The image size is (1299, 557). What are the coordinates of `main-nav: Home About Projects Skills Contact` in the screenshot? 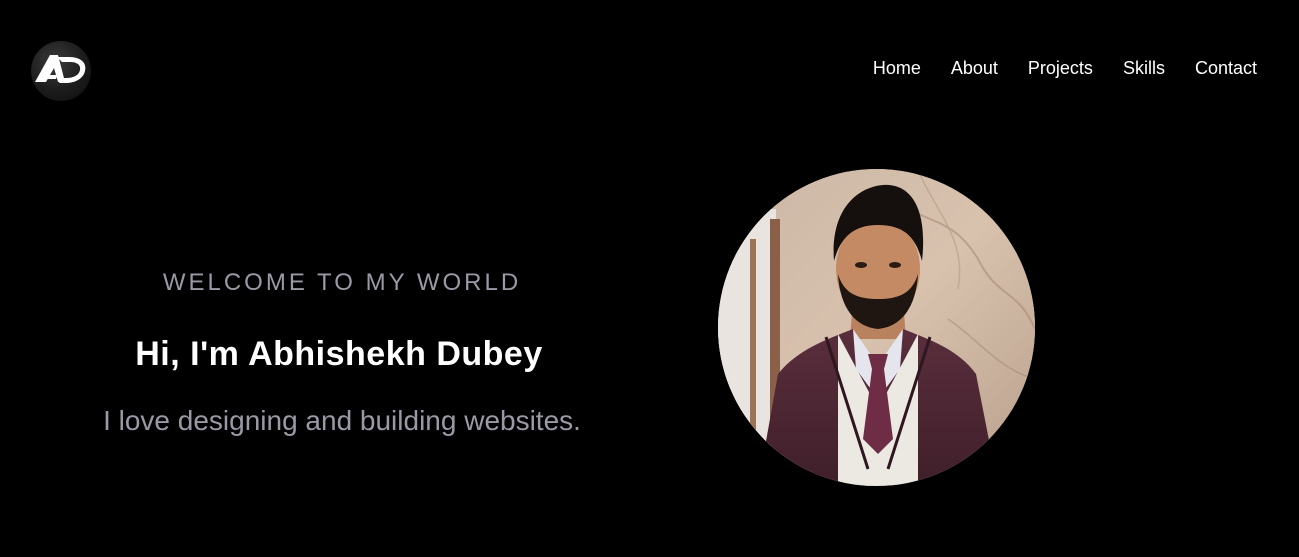 It's located at (1050, 68).